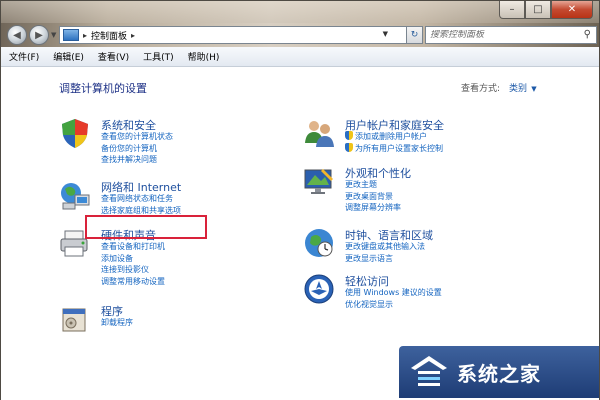 The image size is (600, 400). I want to click on programs-icon, so click(74, 320).